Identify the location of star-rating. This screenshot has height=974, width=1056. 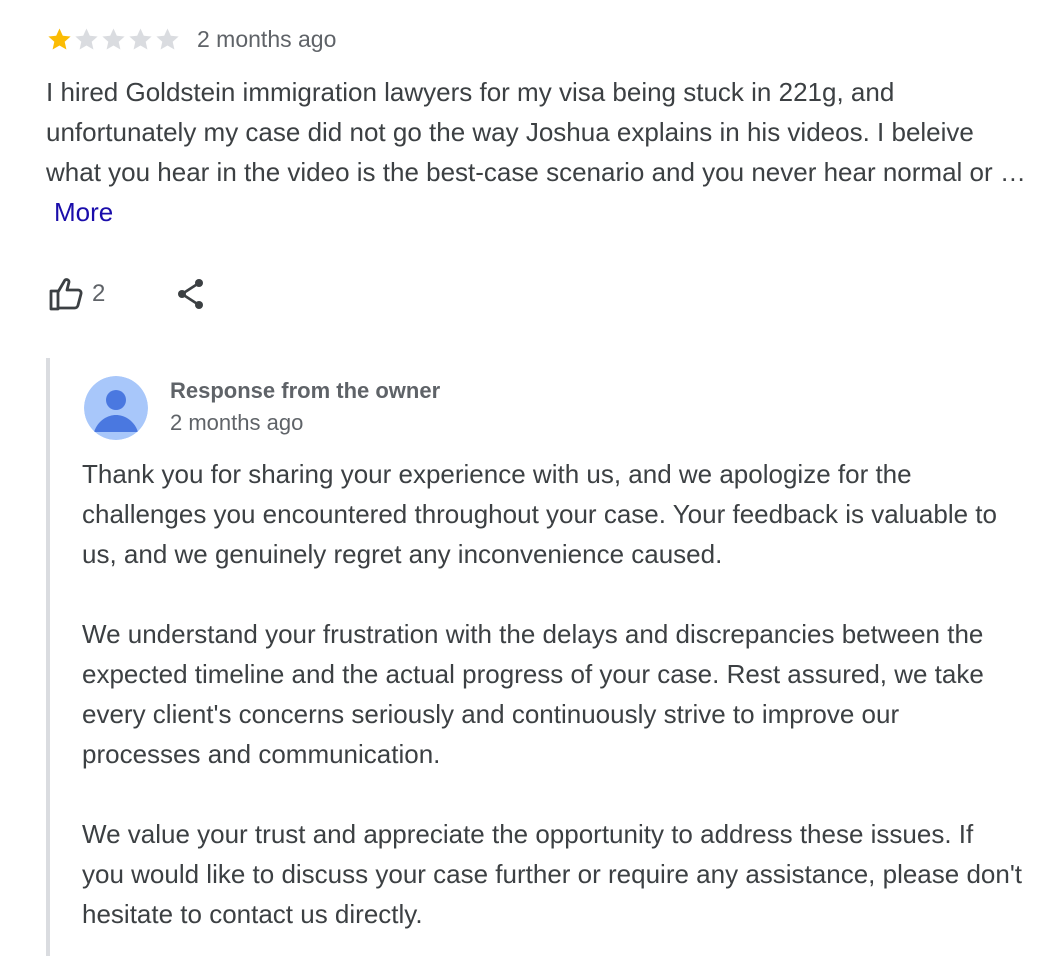
(113, 39).